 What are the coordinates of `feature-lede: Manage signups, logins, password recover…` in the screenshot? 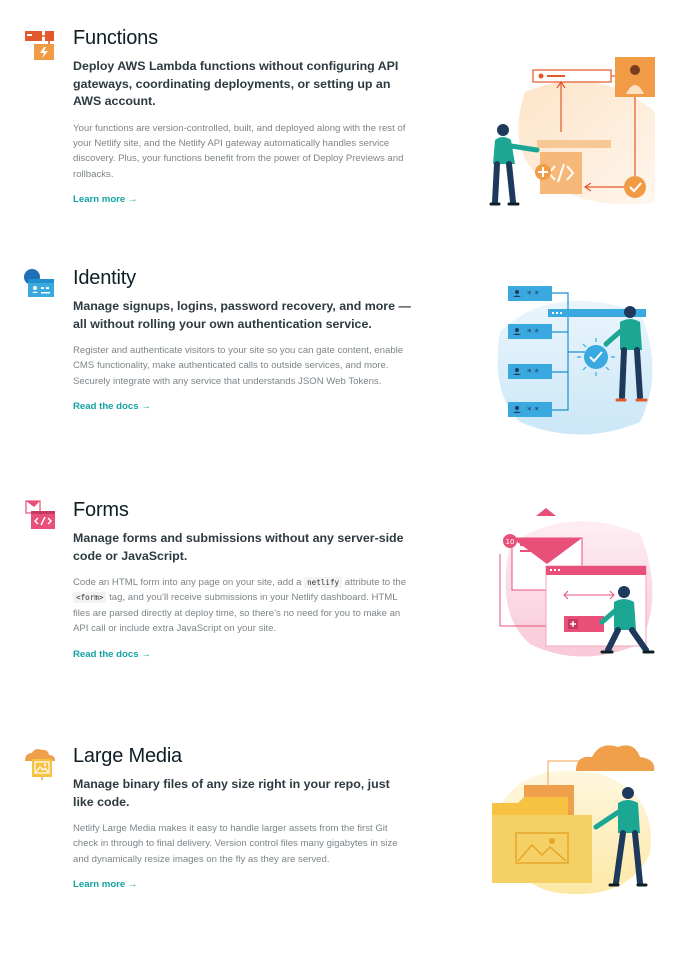 It's located at (242, 315).